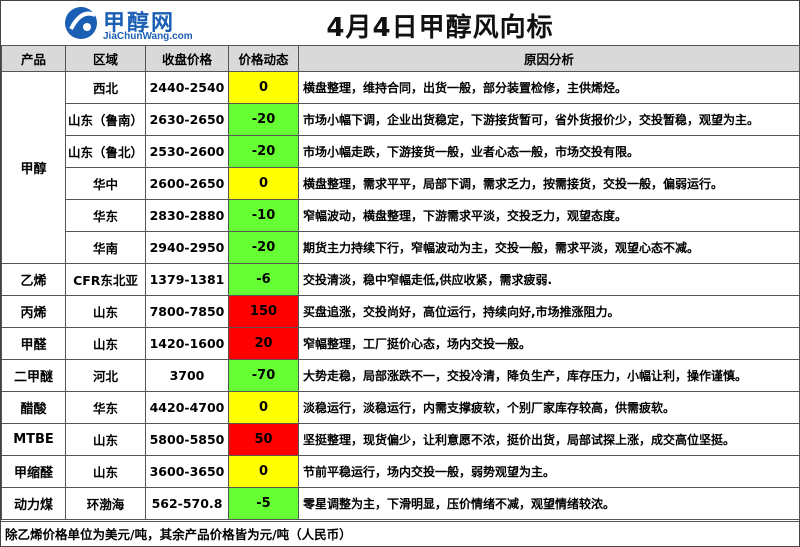 The height and width of the screenshot is (547, 800). Describe the element at coordinates (400, 533) in the screenshot. I see `footer-note: 除乙烯价格单位为美元/吨，其余产品价格皆为元/吨（人民币）` at that location.